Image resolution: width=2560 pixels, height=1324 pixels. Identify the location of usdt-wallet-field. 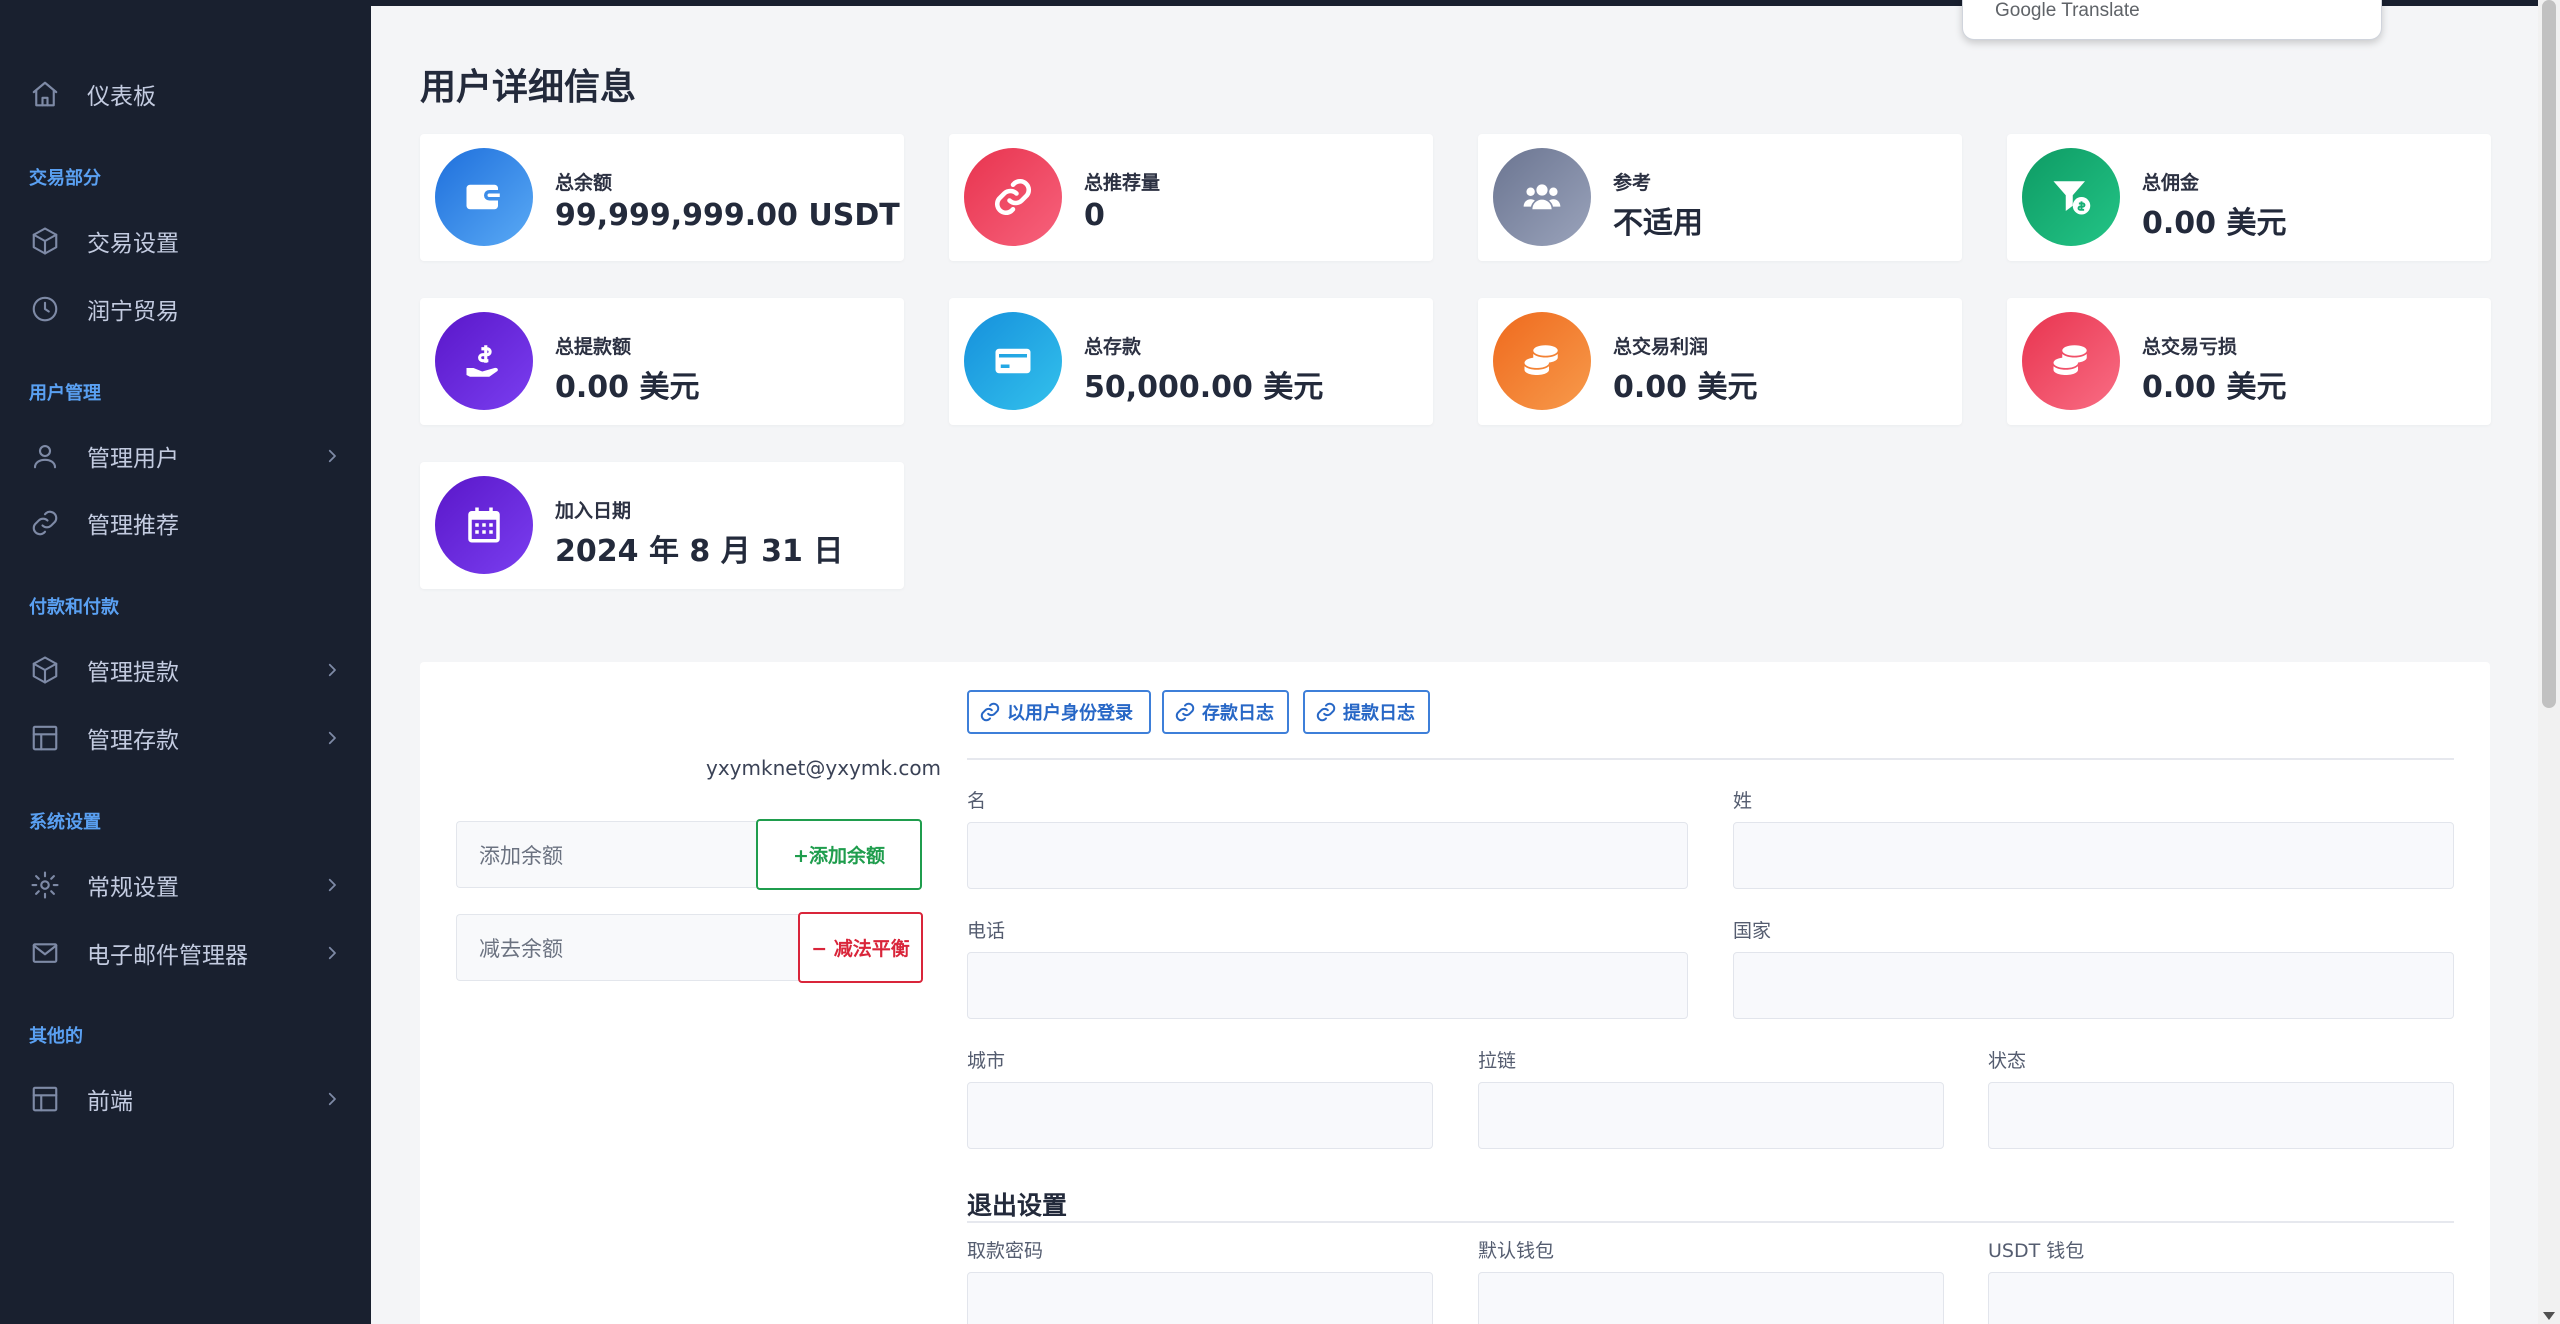
(2221, 1298).